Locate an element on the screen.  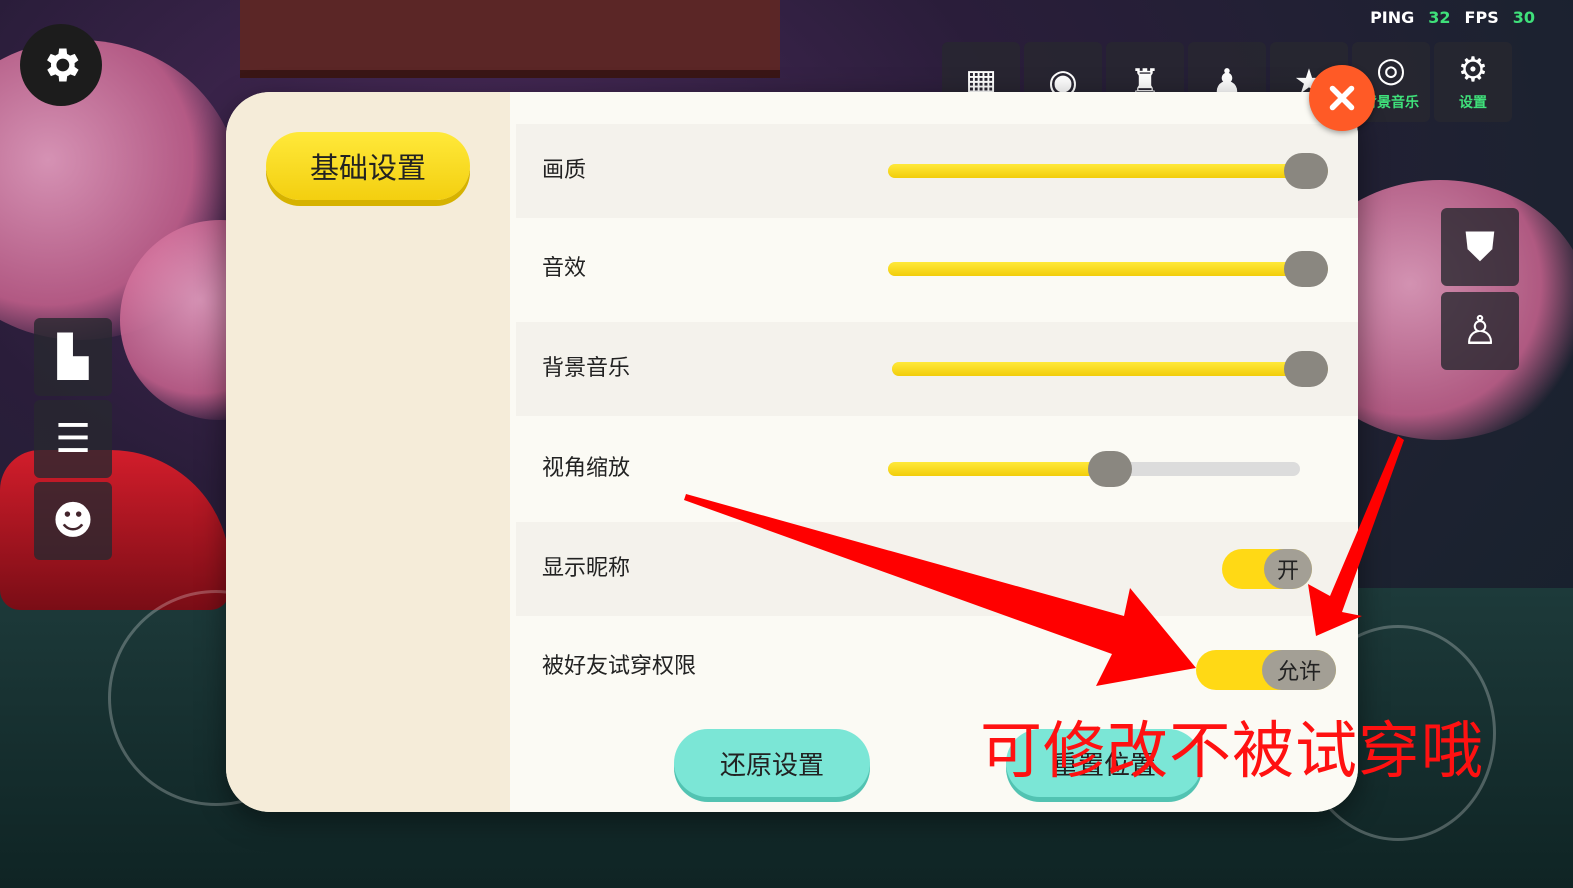
chat-button: ☰ is located at coordinates (73, 439).